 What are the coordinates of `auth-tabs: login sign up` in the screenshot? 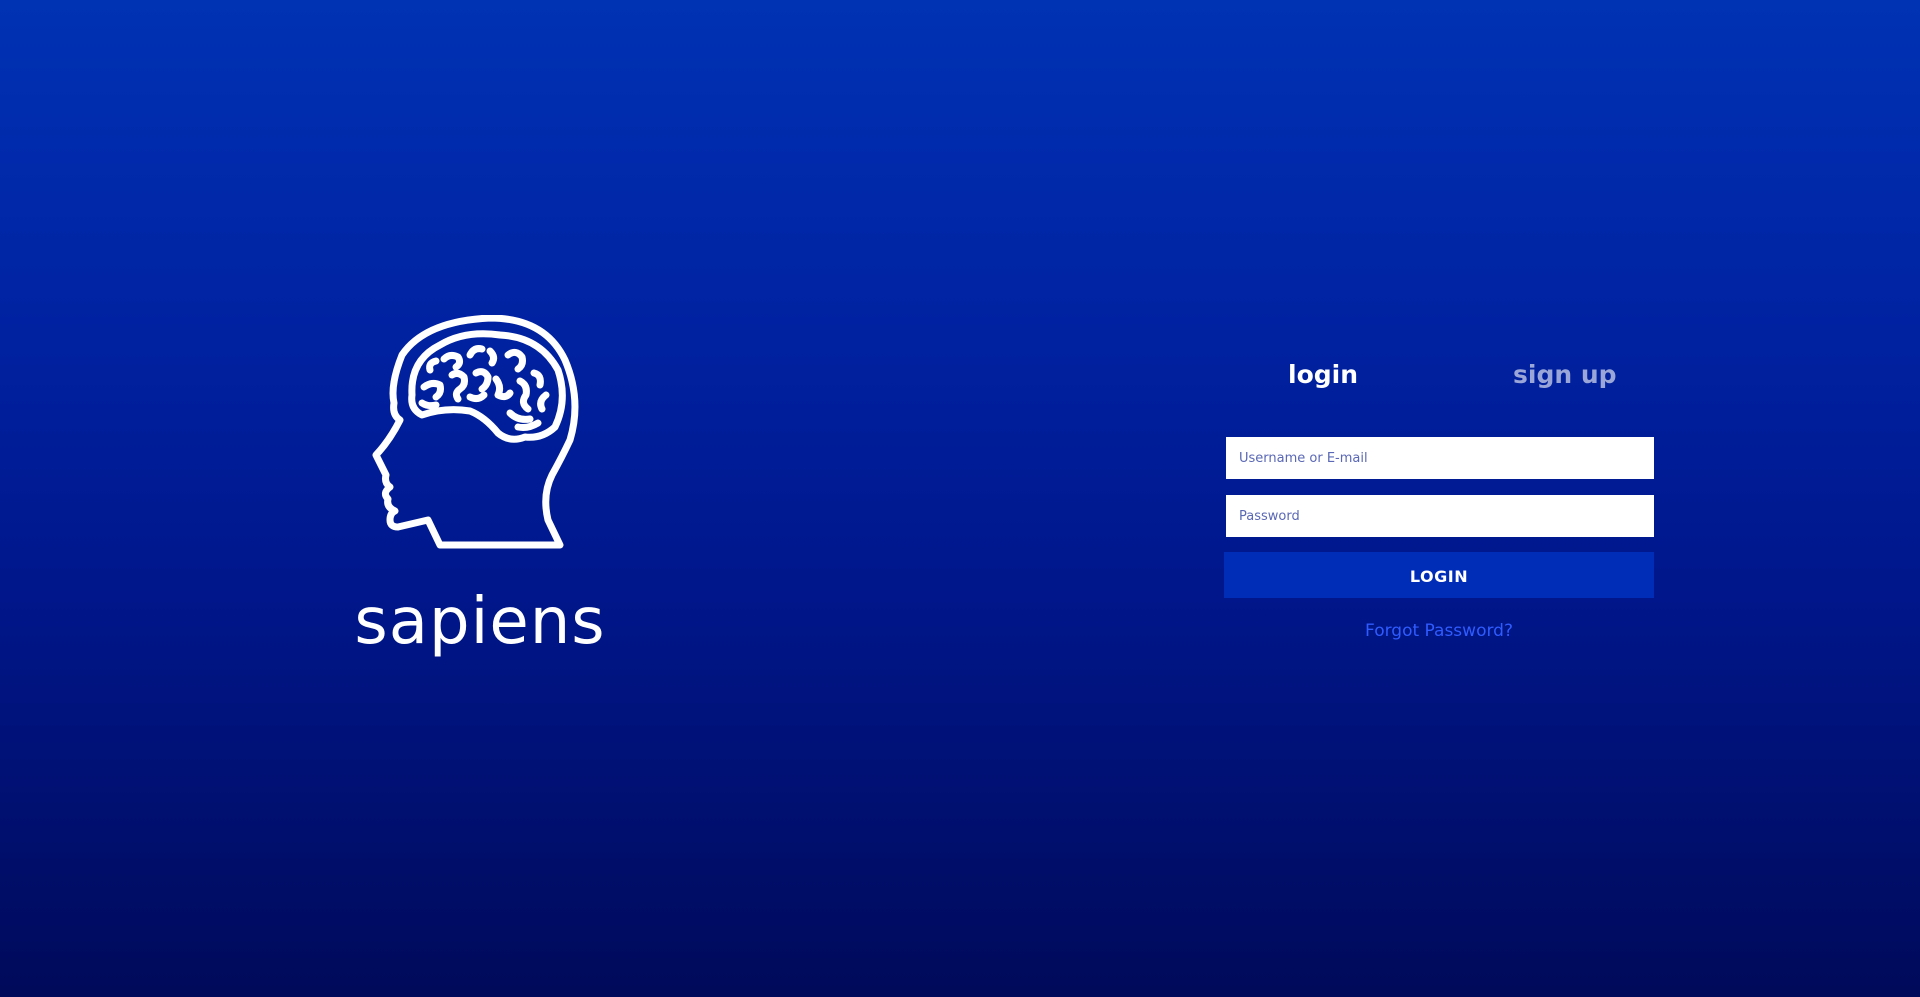 It's located at (1439, 375).